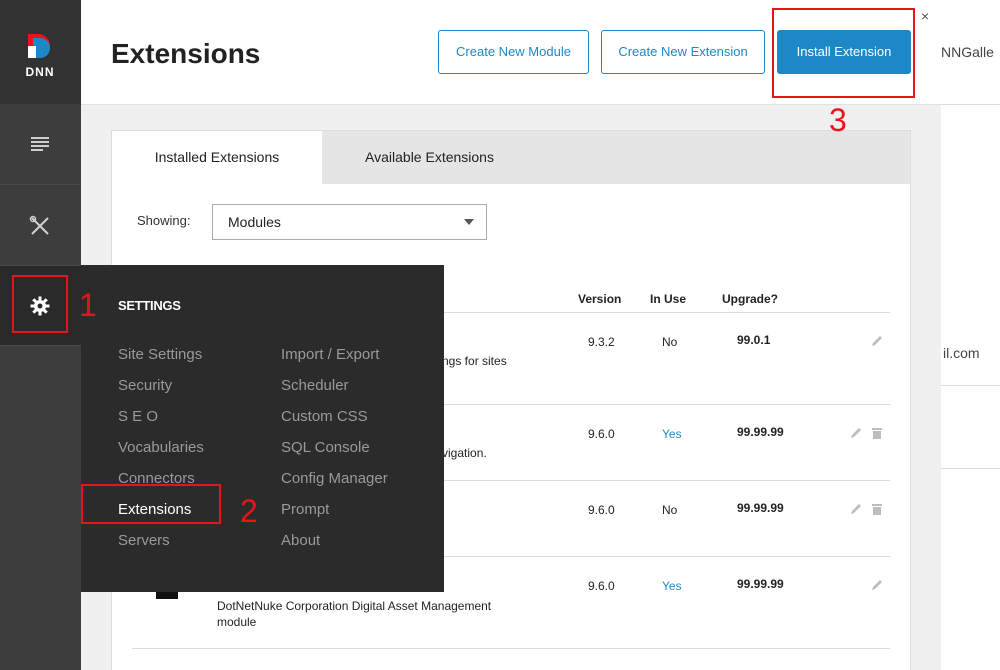 The width and height of the screenshot is (1000, 670). Describe the element at coordinates (967, 52) in the screenshot. I see `background-text-top: NNGalle` at that location.